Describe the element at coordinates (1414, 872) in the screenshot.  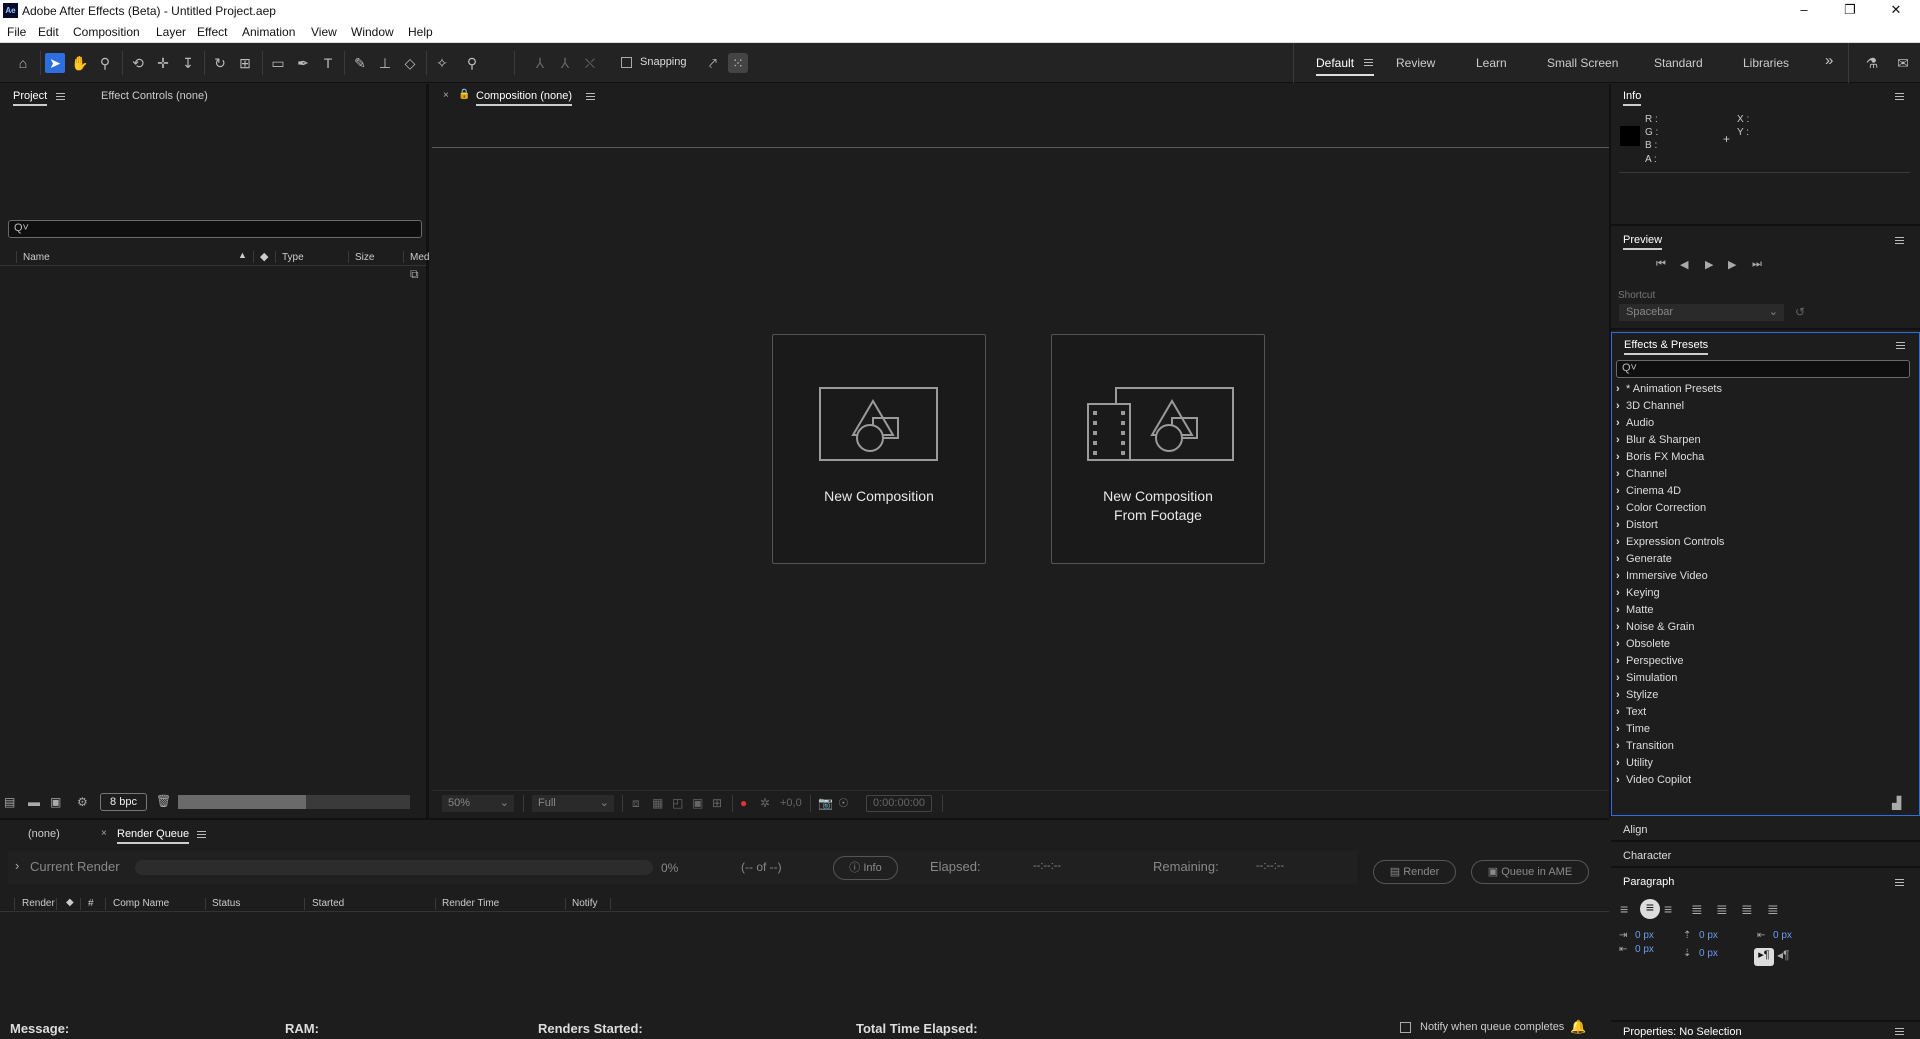
I see `render-button: ▤ Render` at that location.